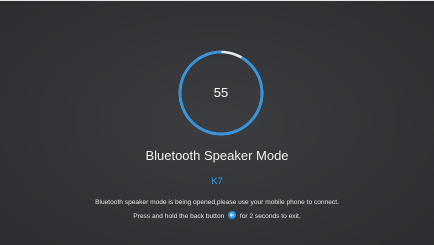 The height and width of the screenshot is (245, 434). What do you see at coordinates (179, 216) in the screenshot?
I see `exit-instruction-prefix: Press and hold the back button` at bounding box center [179, 216].